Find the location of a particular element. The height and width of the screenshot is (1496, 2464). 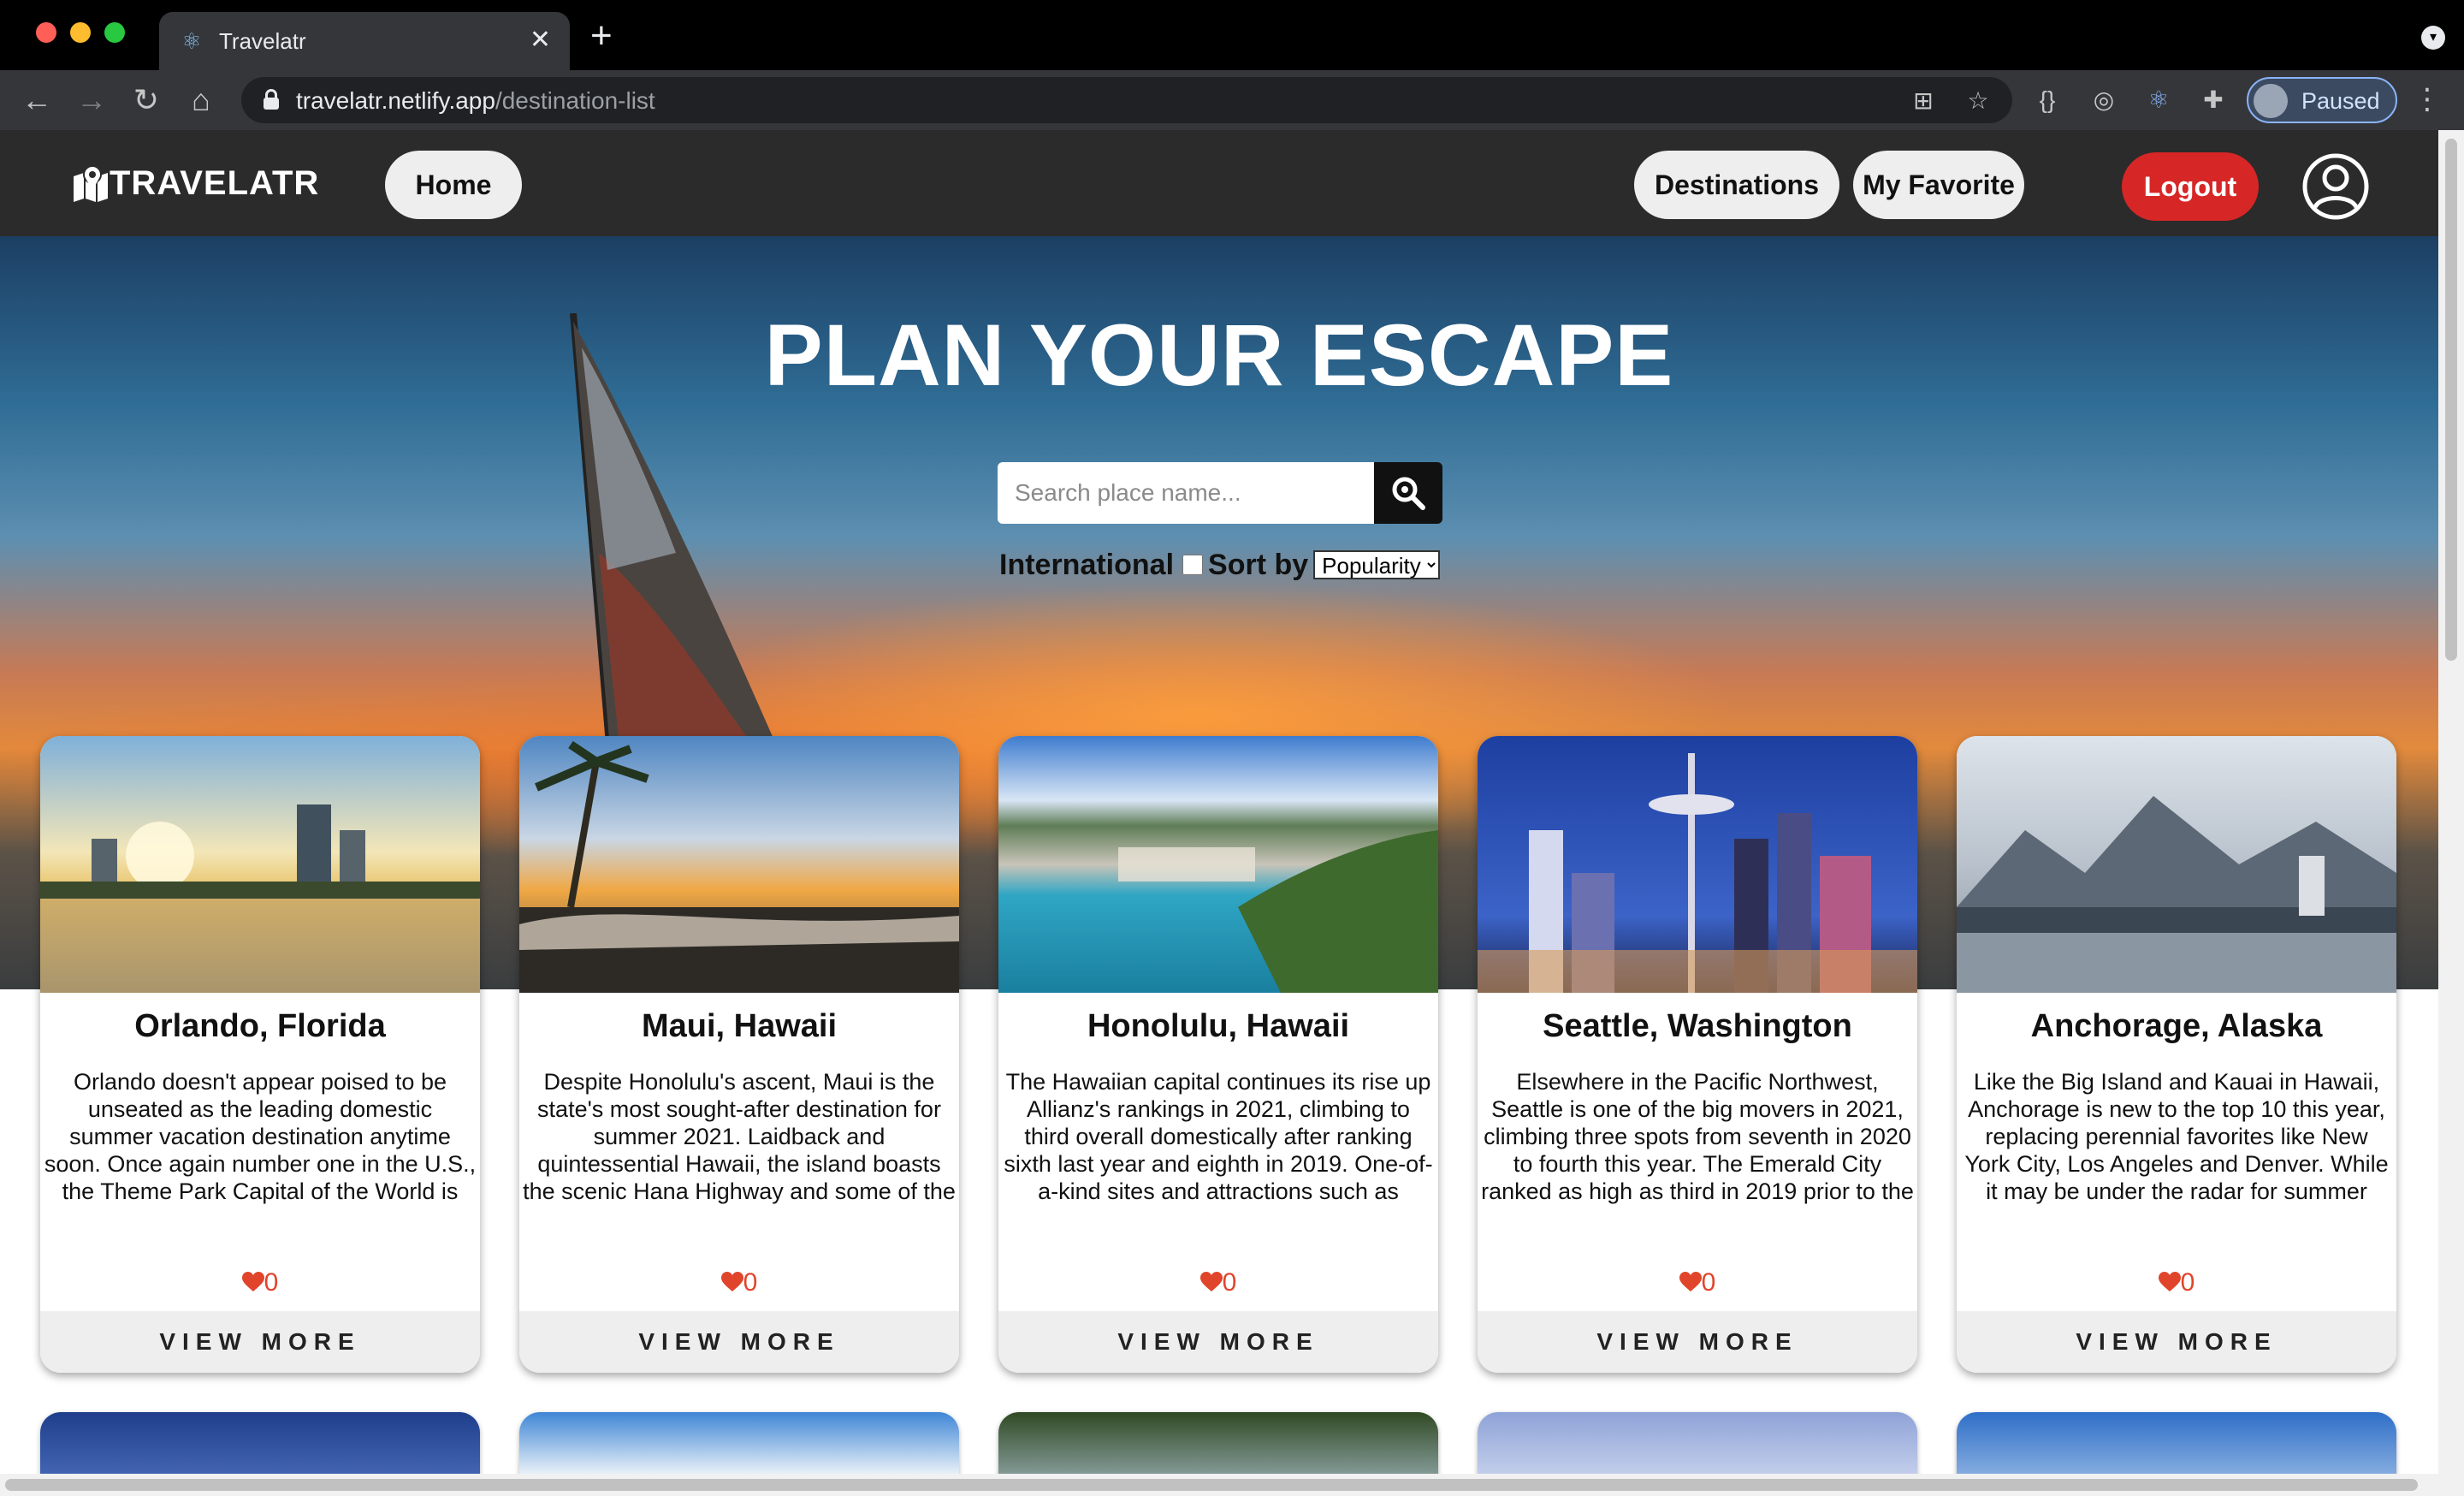

translate-icon: ⊞ is located at coordinates (1923, 101).